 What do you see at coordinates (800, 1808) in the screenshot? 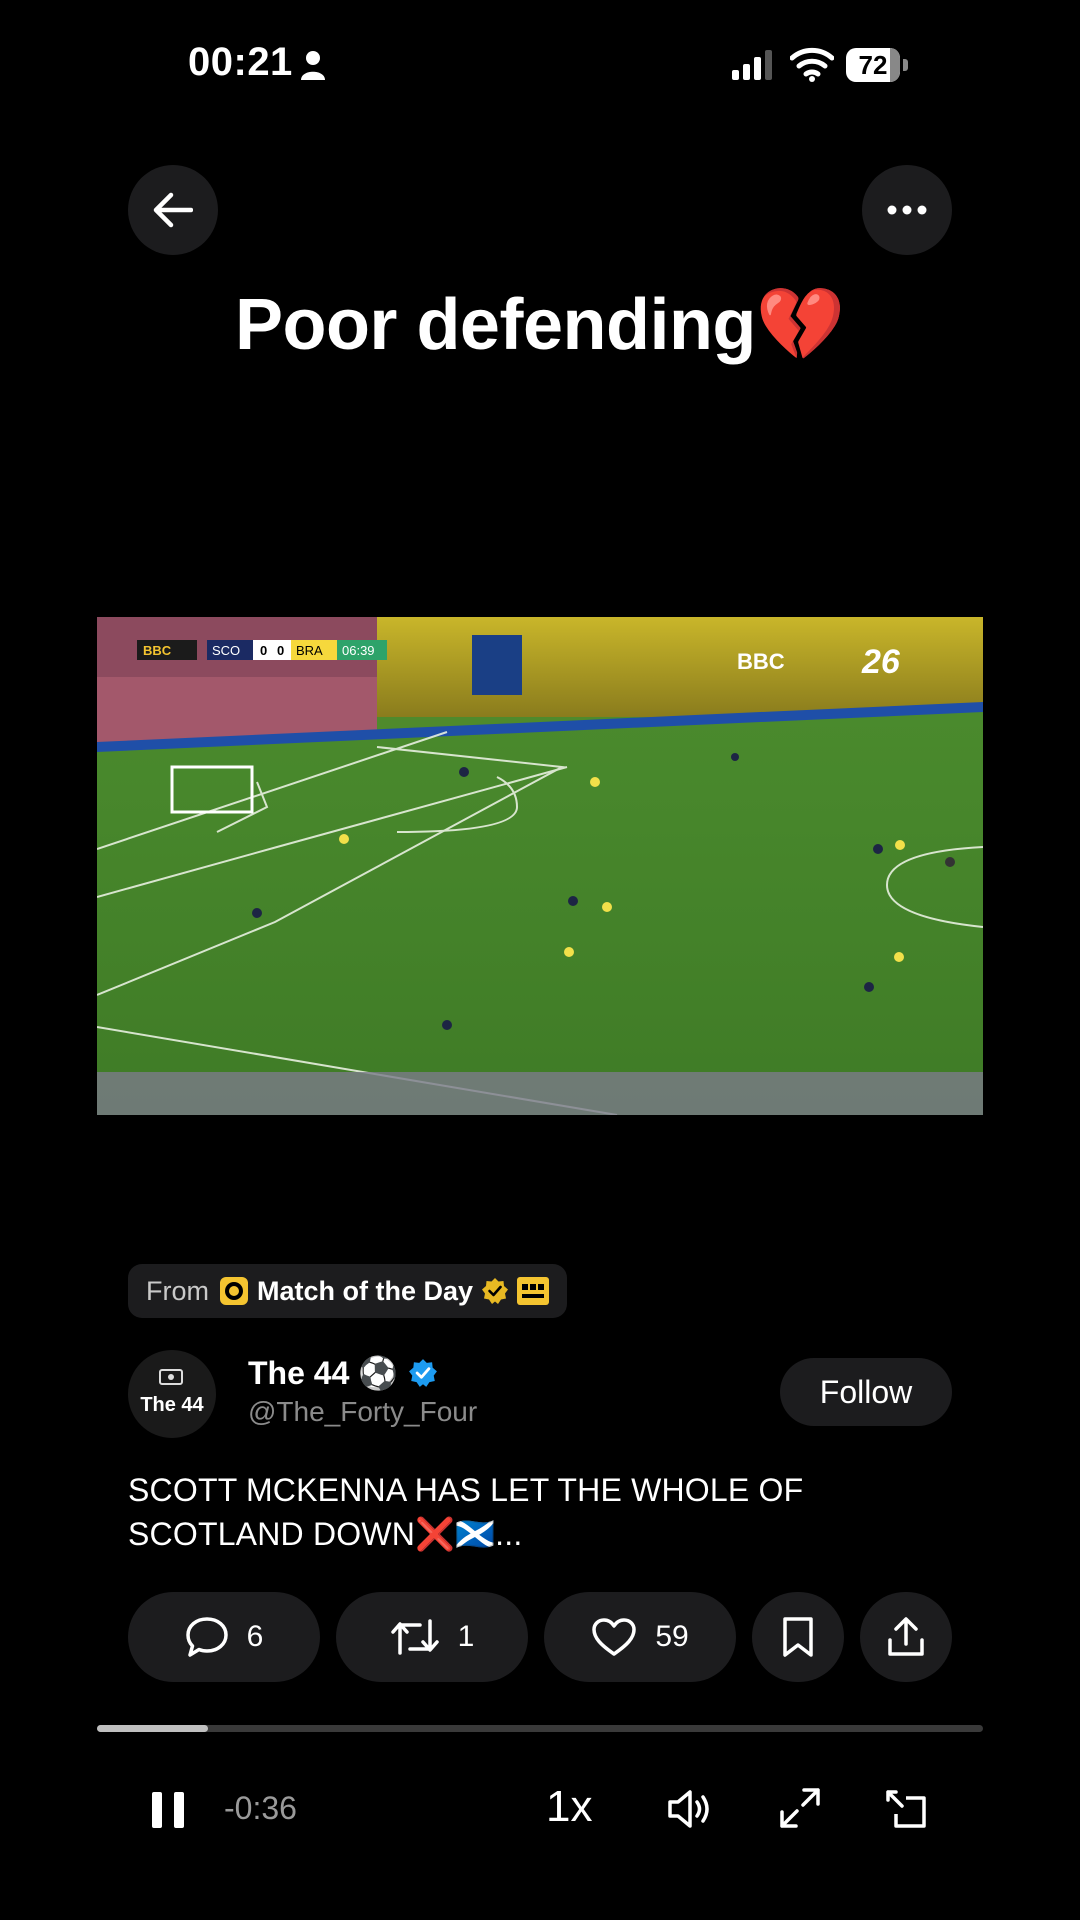
I see `fullscreen-icon` at bounding box center [800, 1808].